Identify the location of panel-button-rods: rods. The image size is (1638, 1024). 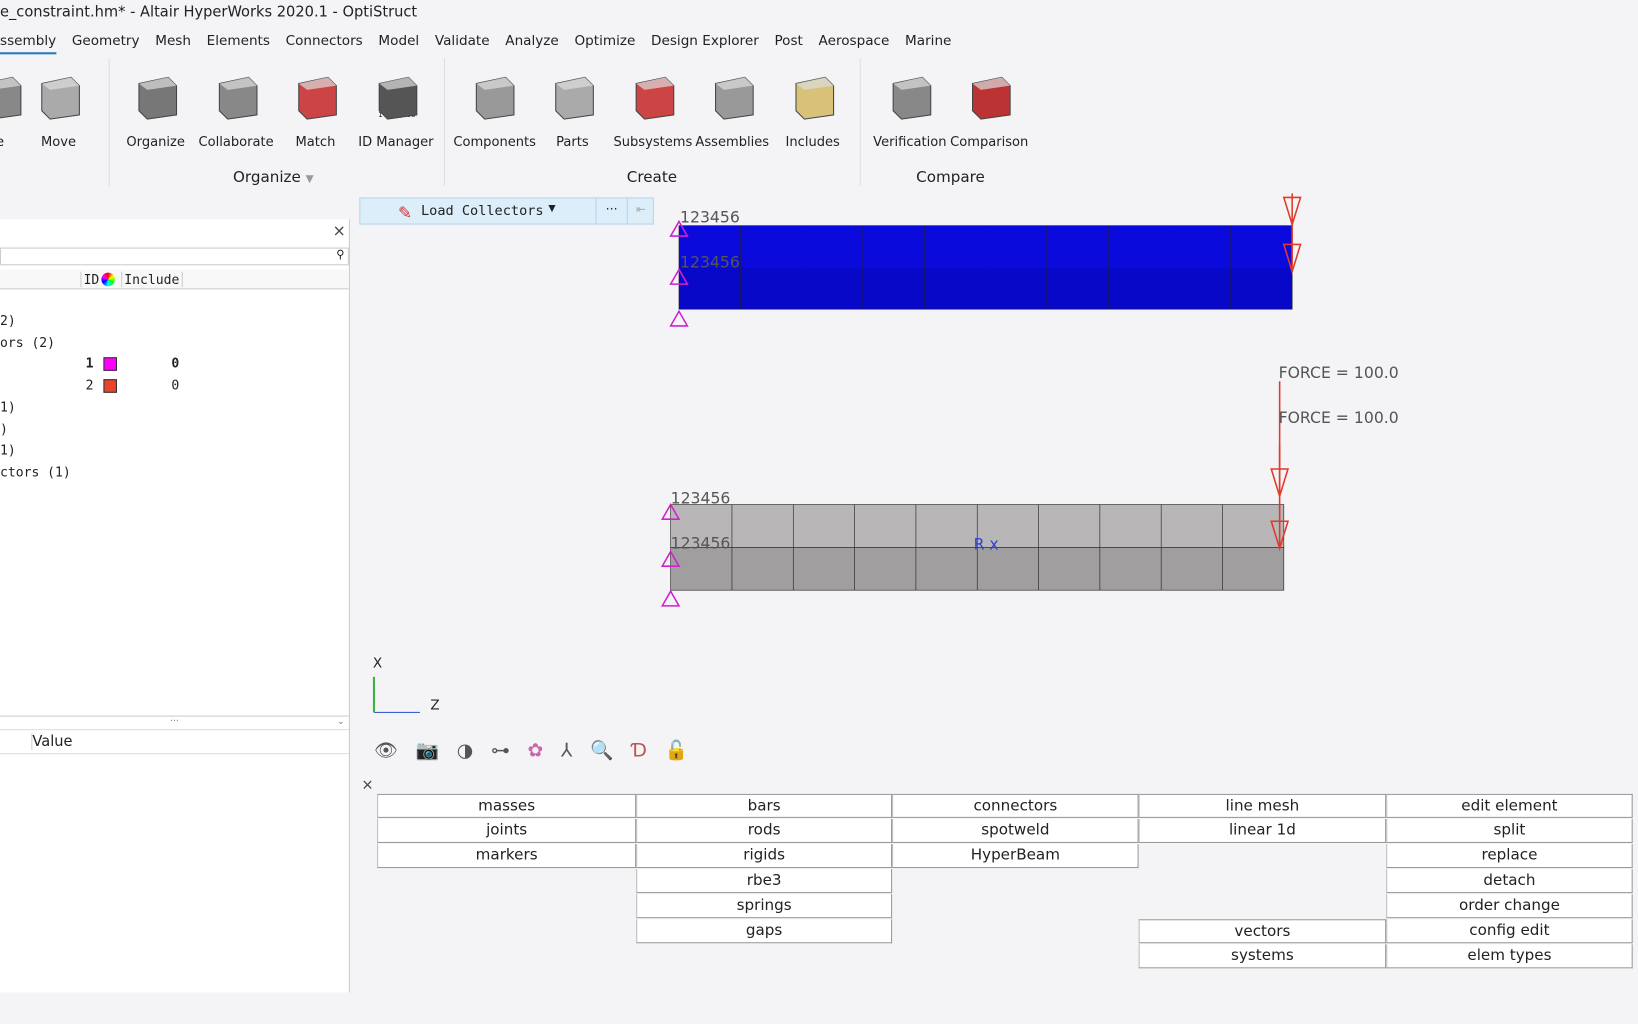
(764, 830).